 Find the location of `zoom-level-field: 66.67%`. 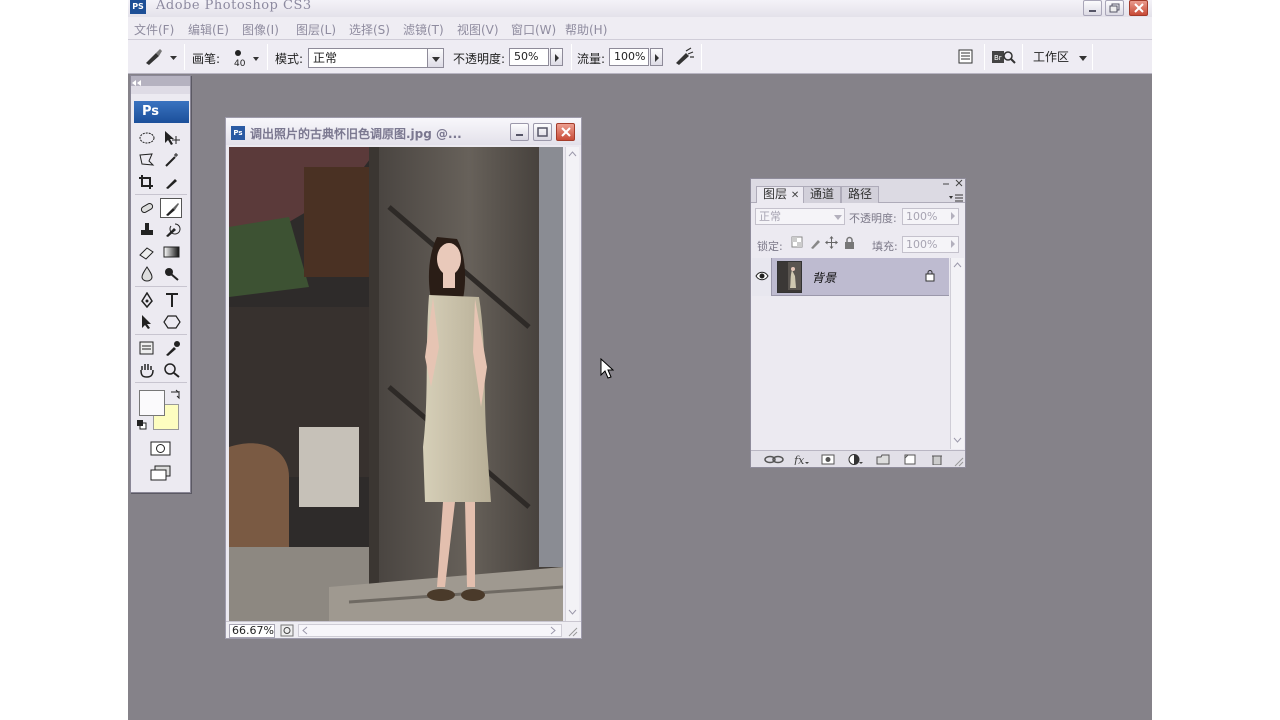

zoom-level-field: 66.67% is located at coordinates (252, 631).